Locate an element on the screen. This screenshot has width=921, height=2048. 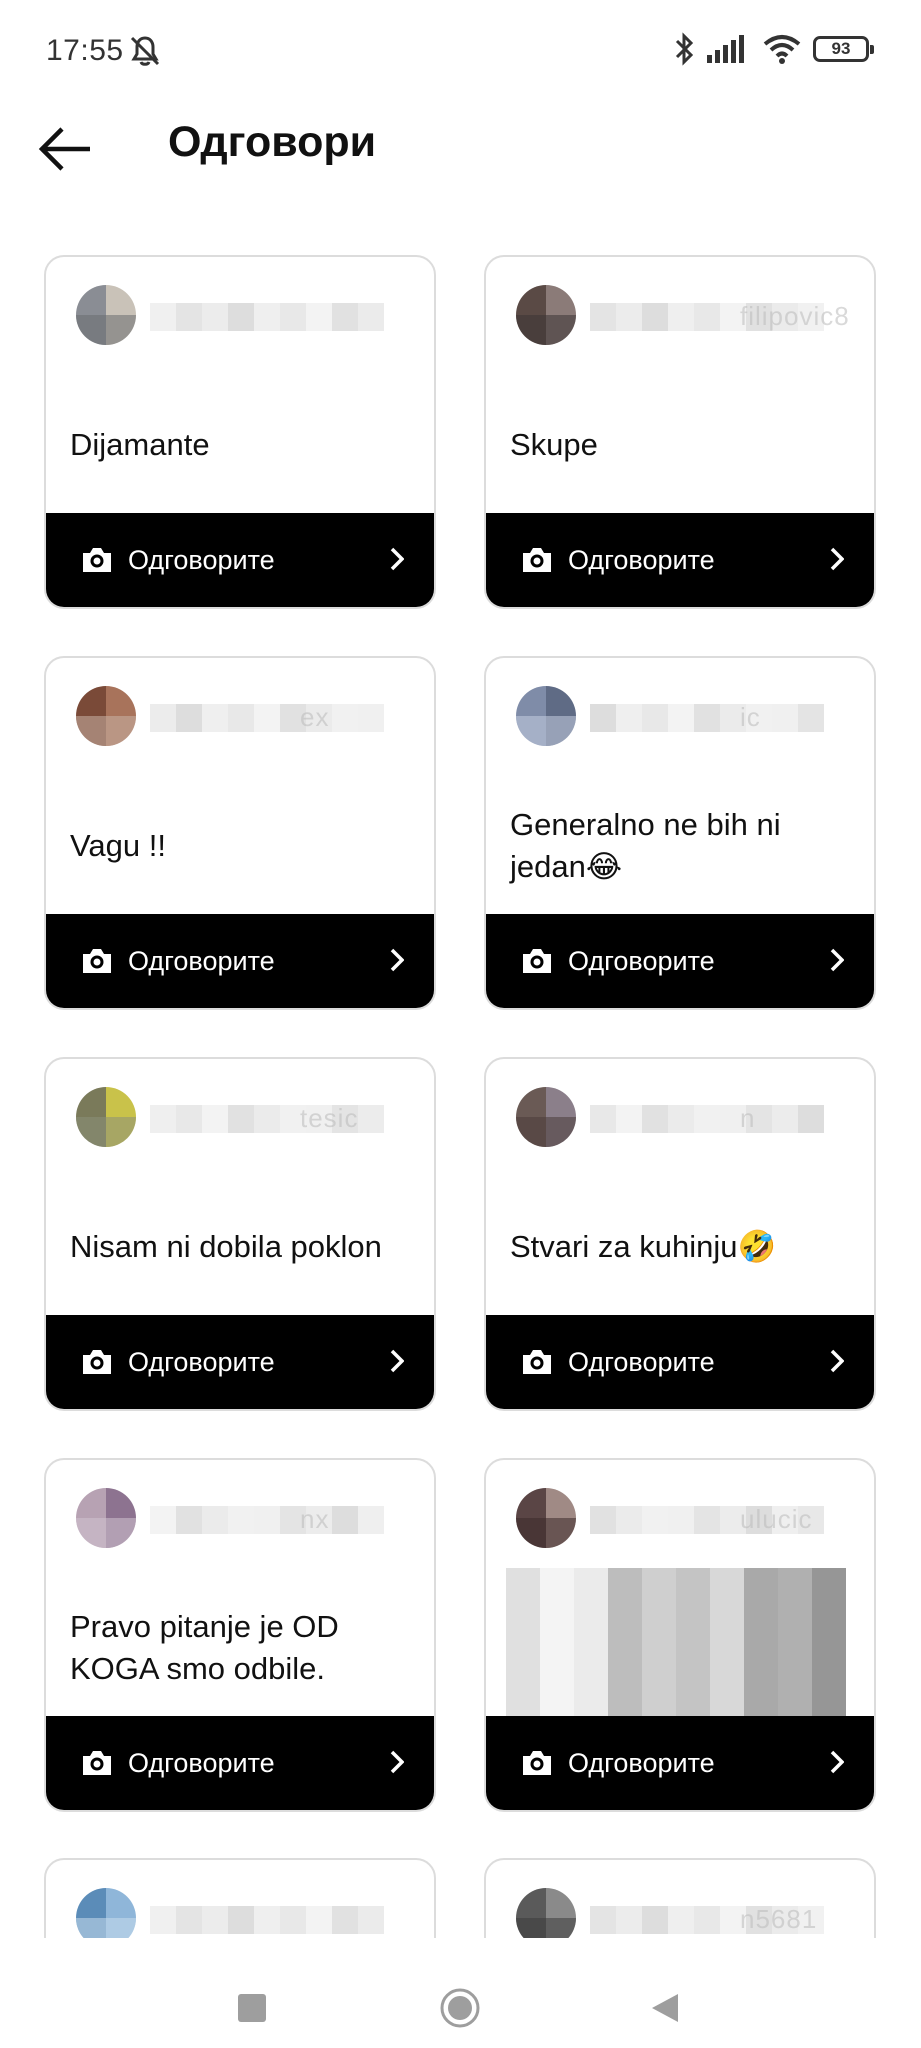
response-text: Pravo pitanje je OD KOGA smo odbile. is located at coordinates (204, 1647).